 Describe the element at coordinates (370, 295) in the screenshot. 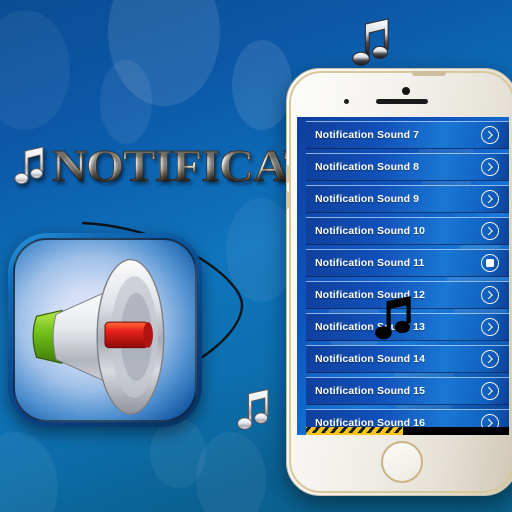

I see `list-item-label: Notification Sound 12` at that location.